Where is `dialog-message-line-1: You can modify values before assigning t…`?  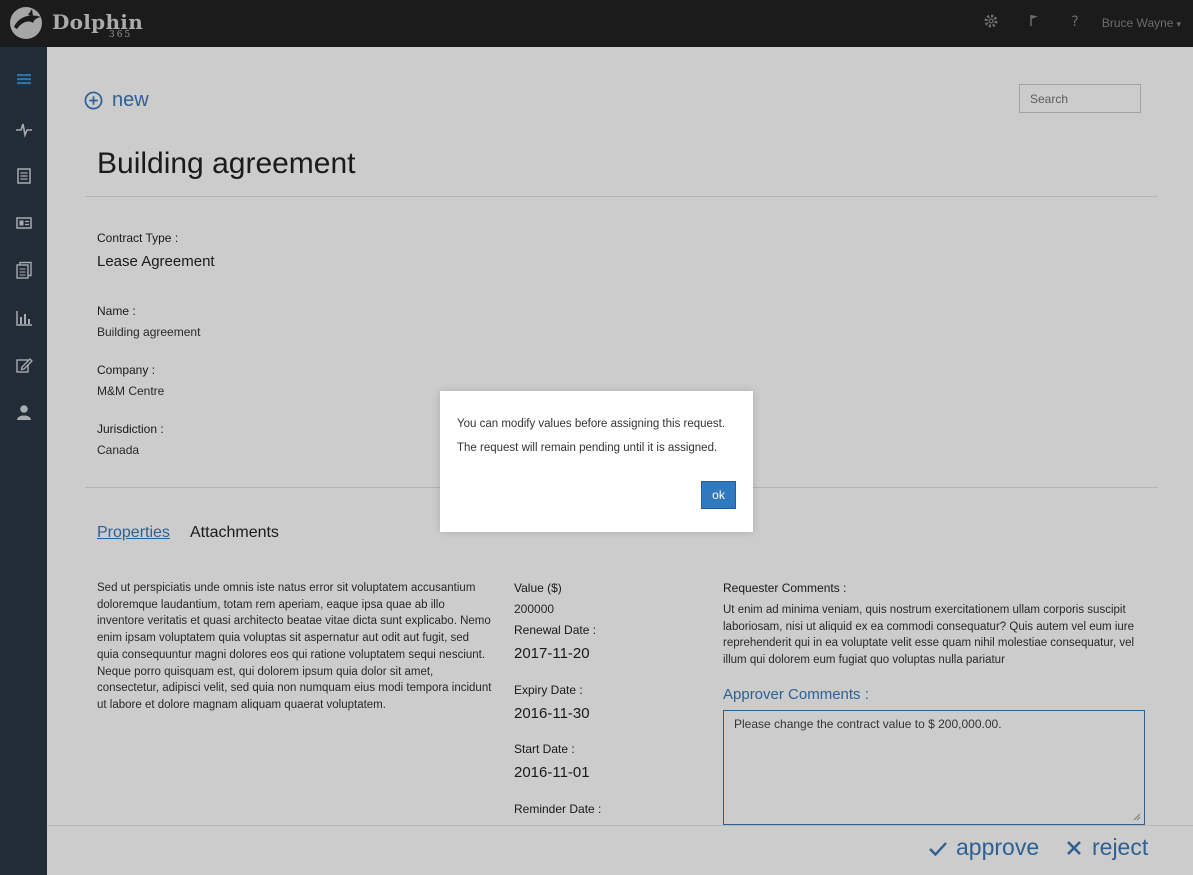 dialog-message-line-1: You can modify values before assigning t… is located at coordinates (591, 424).